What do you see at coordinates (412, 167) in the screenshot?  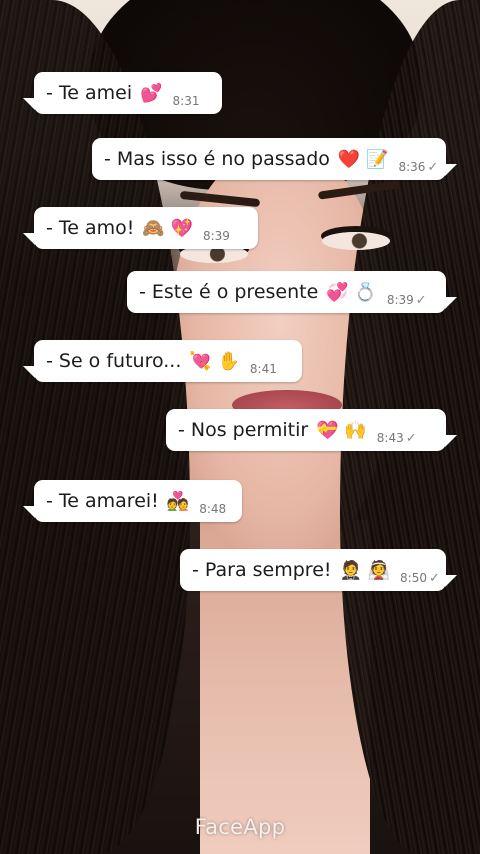 I see `message-time: 8:36` at bounding box center [412, 167].